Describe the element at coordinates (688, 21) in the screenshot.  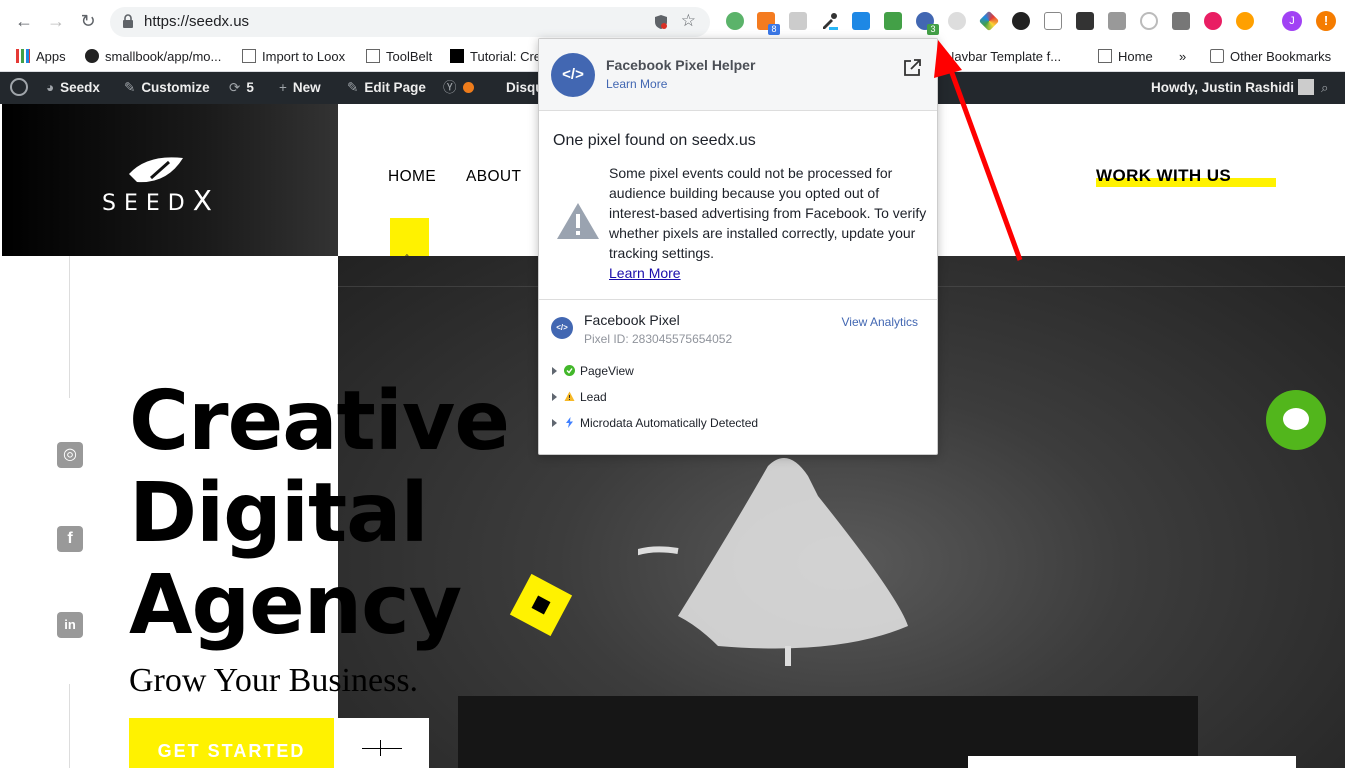
I see `bookmark-star-icon: ☆` at that location.